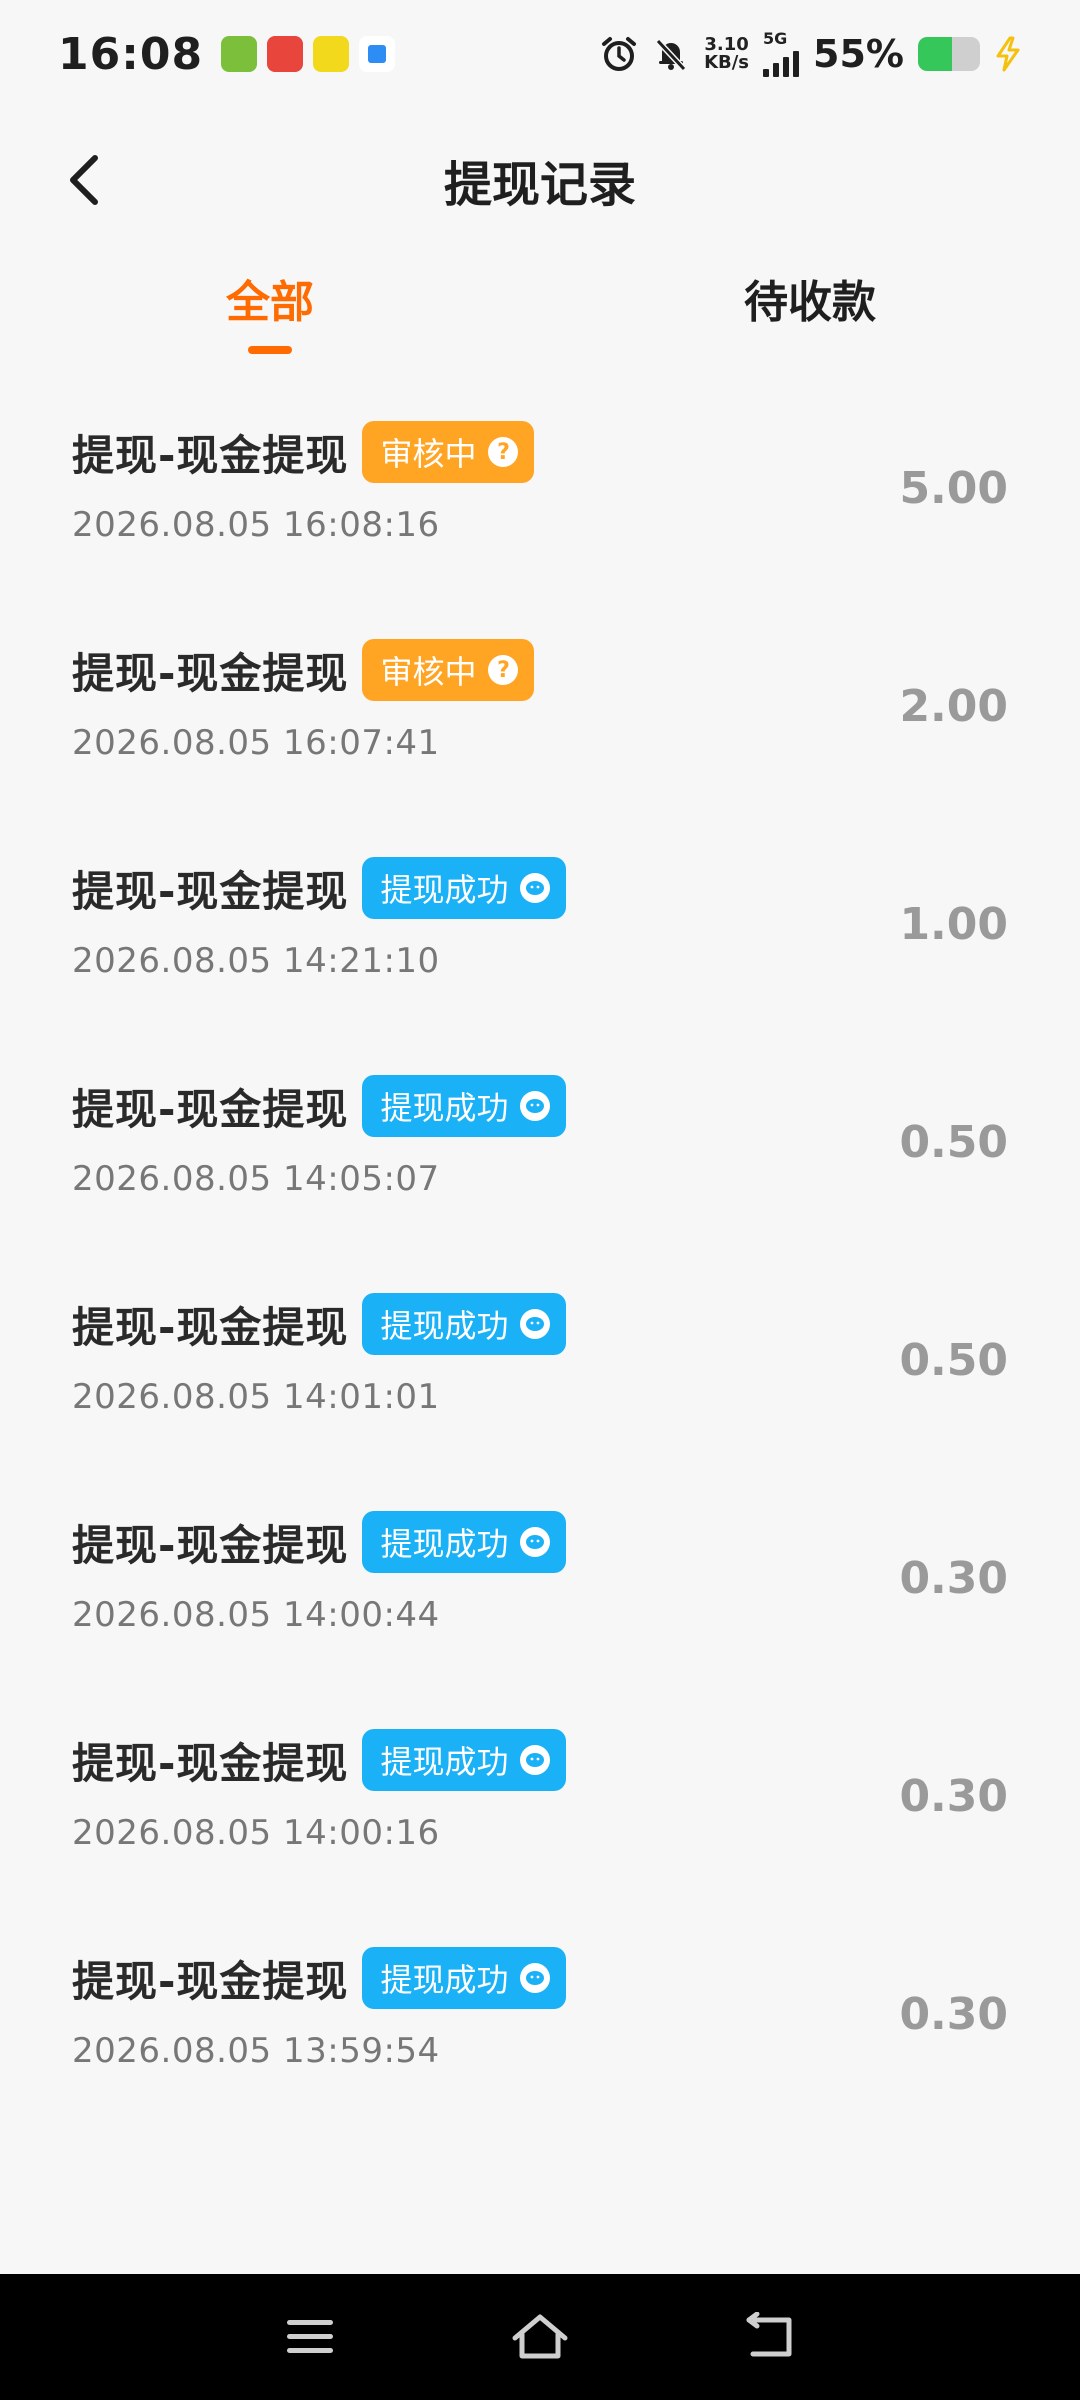  Describe the element at coordinates (539, 185) in the screenshot. I see `page-title: 提现记录` at that location.